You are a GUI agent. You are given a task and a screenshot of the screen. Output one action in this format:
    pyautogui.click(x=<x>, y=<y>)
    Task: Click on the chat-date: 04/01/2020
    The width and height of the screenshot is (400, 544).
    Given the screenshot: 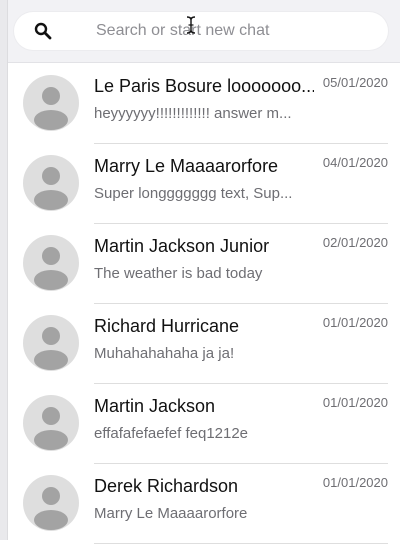 What is the action you would take?
    pyautogui.click(x=355, y=162)
    